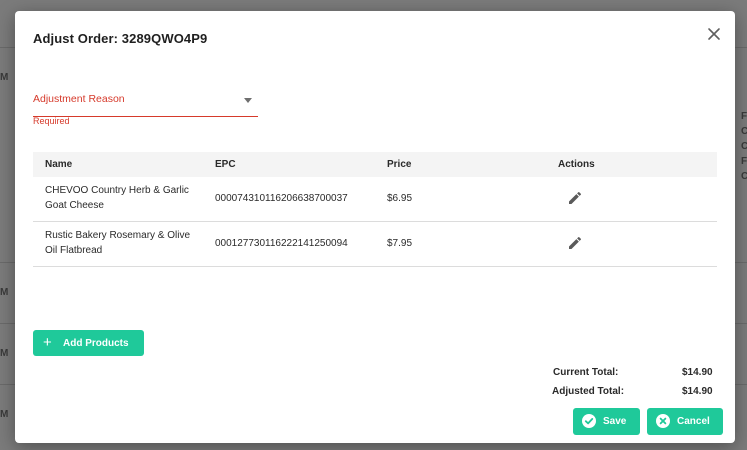  What do you see at coordinates (120, 38) in the screenshot?
I see `dialog-title: Adjust Order: 3289QWO4P9` at bounding box center [120, 38].